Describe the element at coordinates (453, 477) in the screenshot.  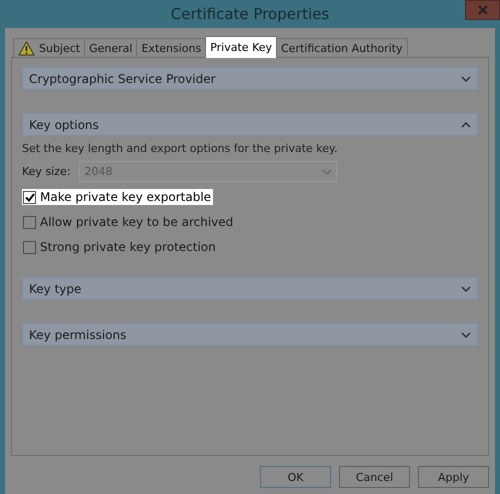
I see `dialog-button: Apply` at that location.